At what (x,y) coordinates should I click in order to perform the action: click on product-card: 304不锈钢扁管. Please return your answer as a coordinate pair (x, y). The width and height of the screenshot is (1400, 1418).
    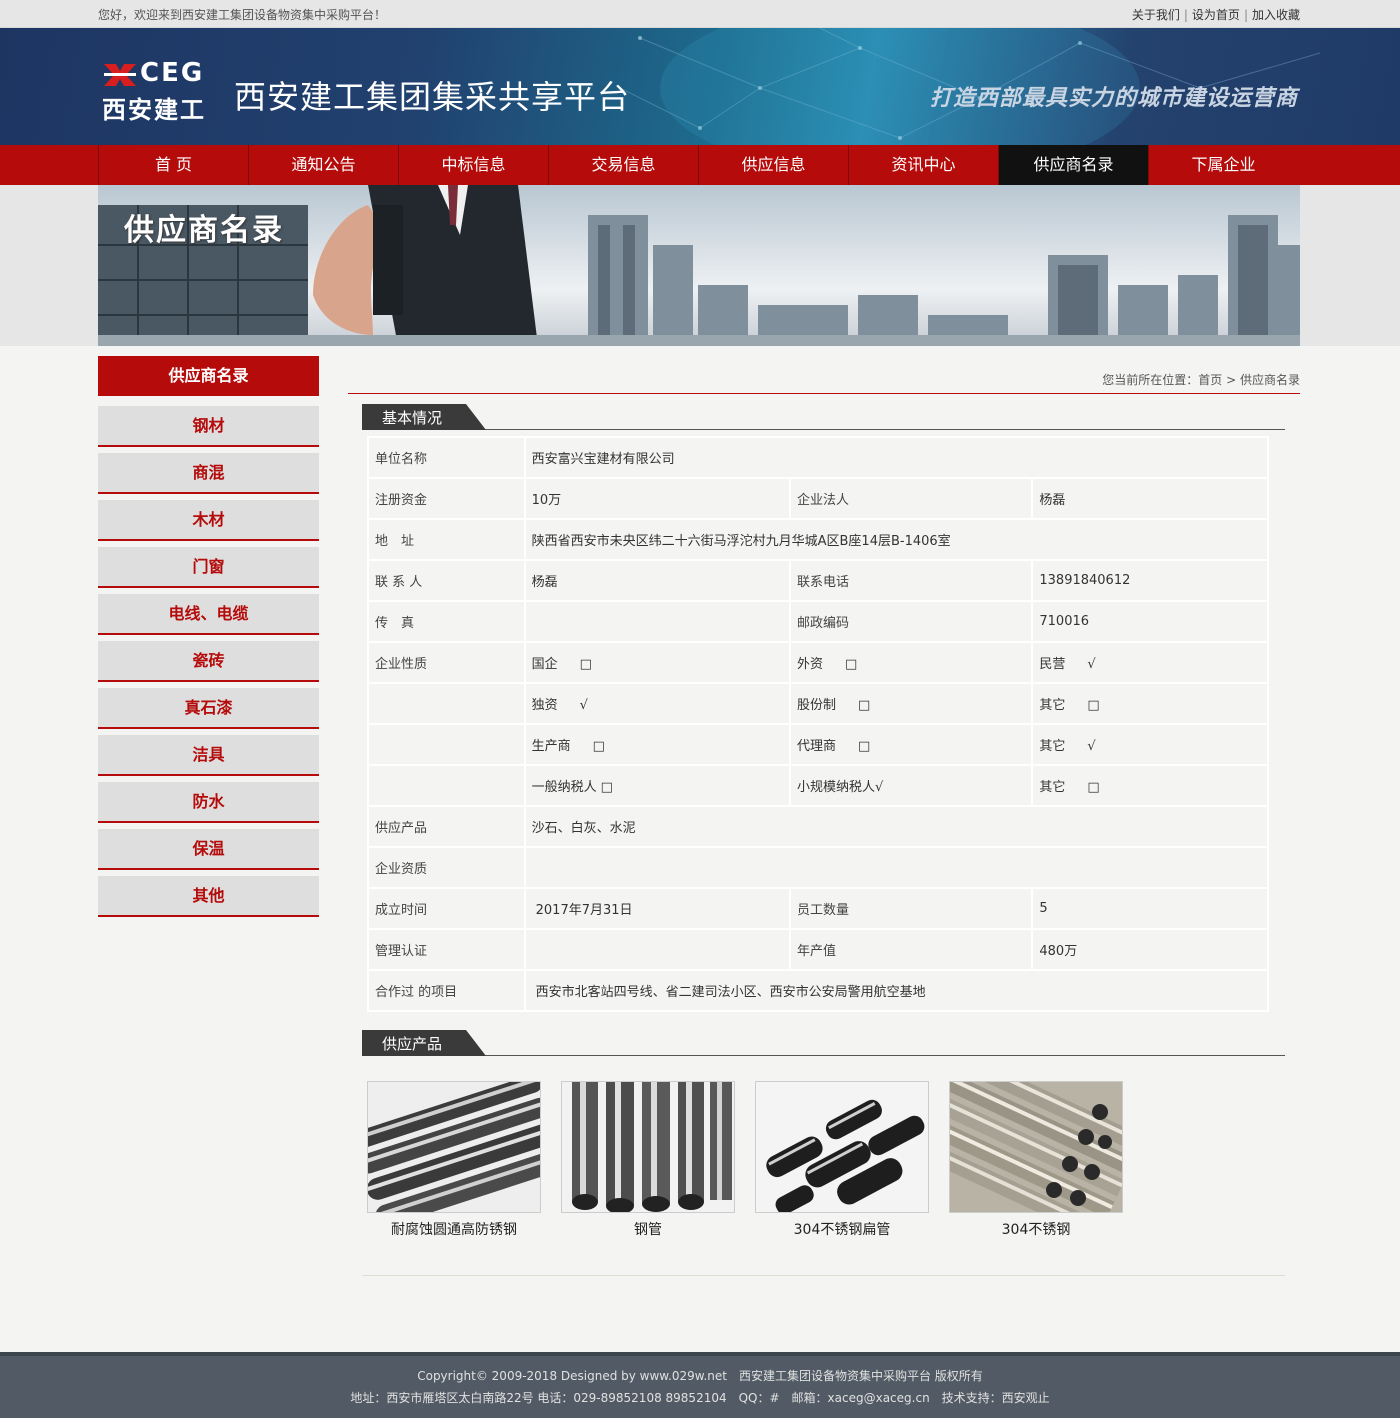
    Looking at the image, I should click on (842, 1160).